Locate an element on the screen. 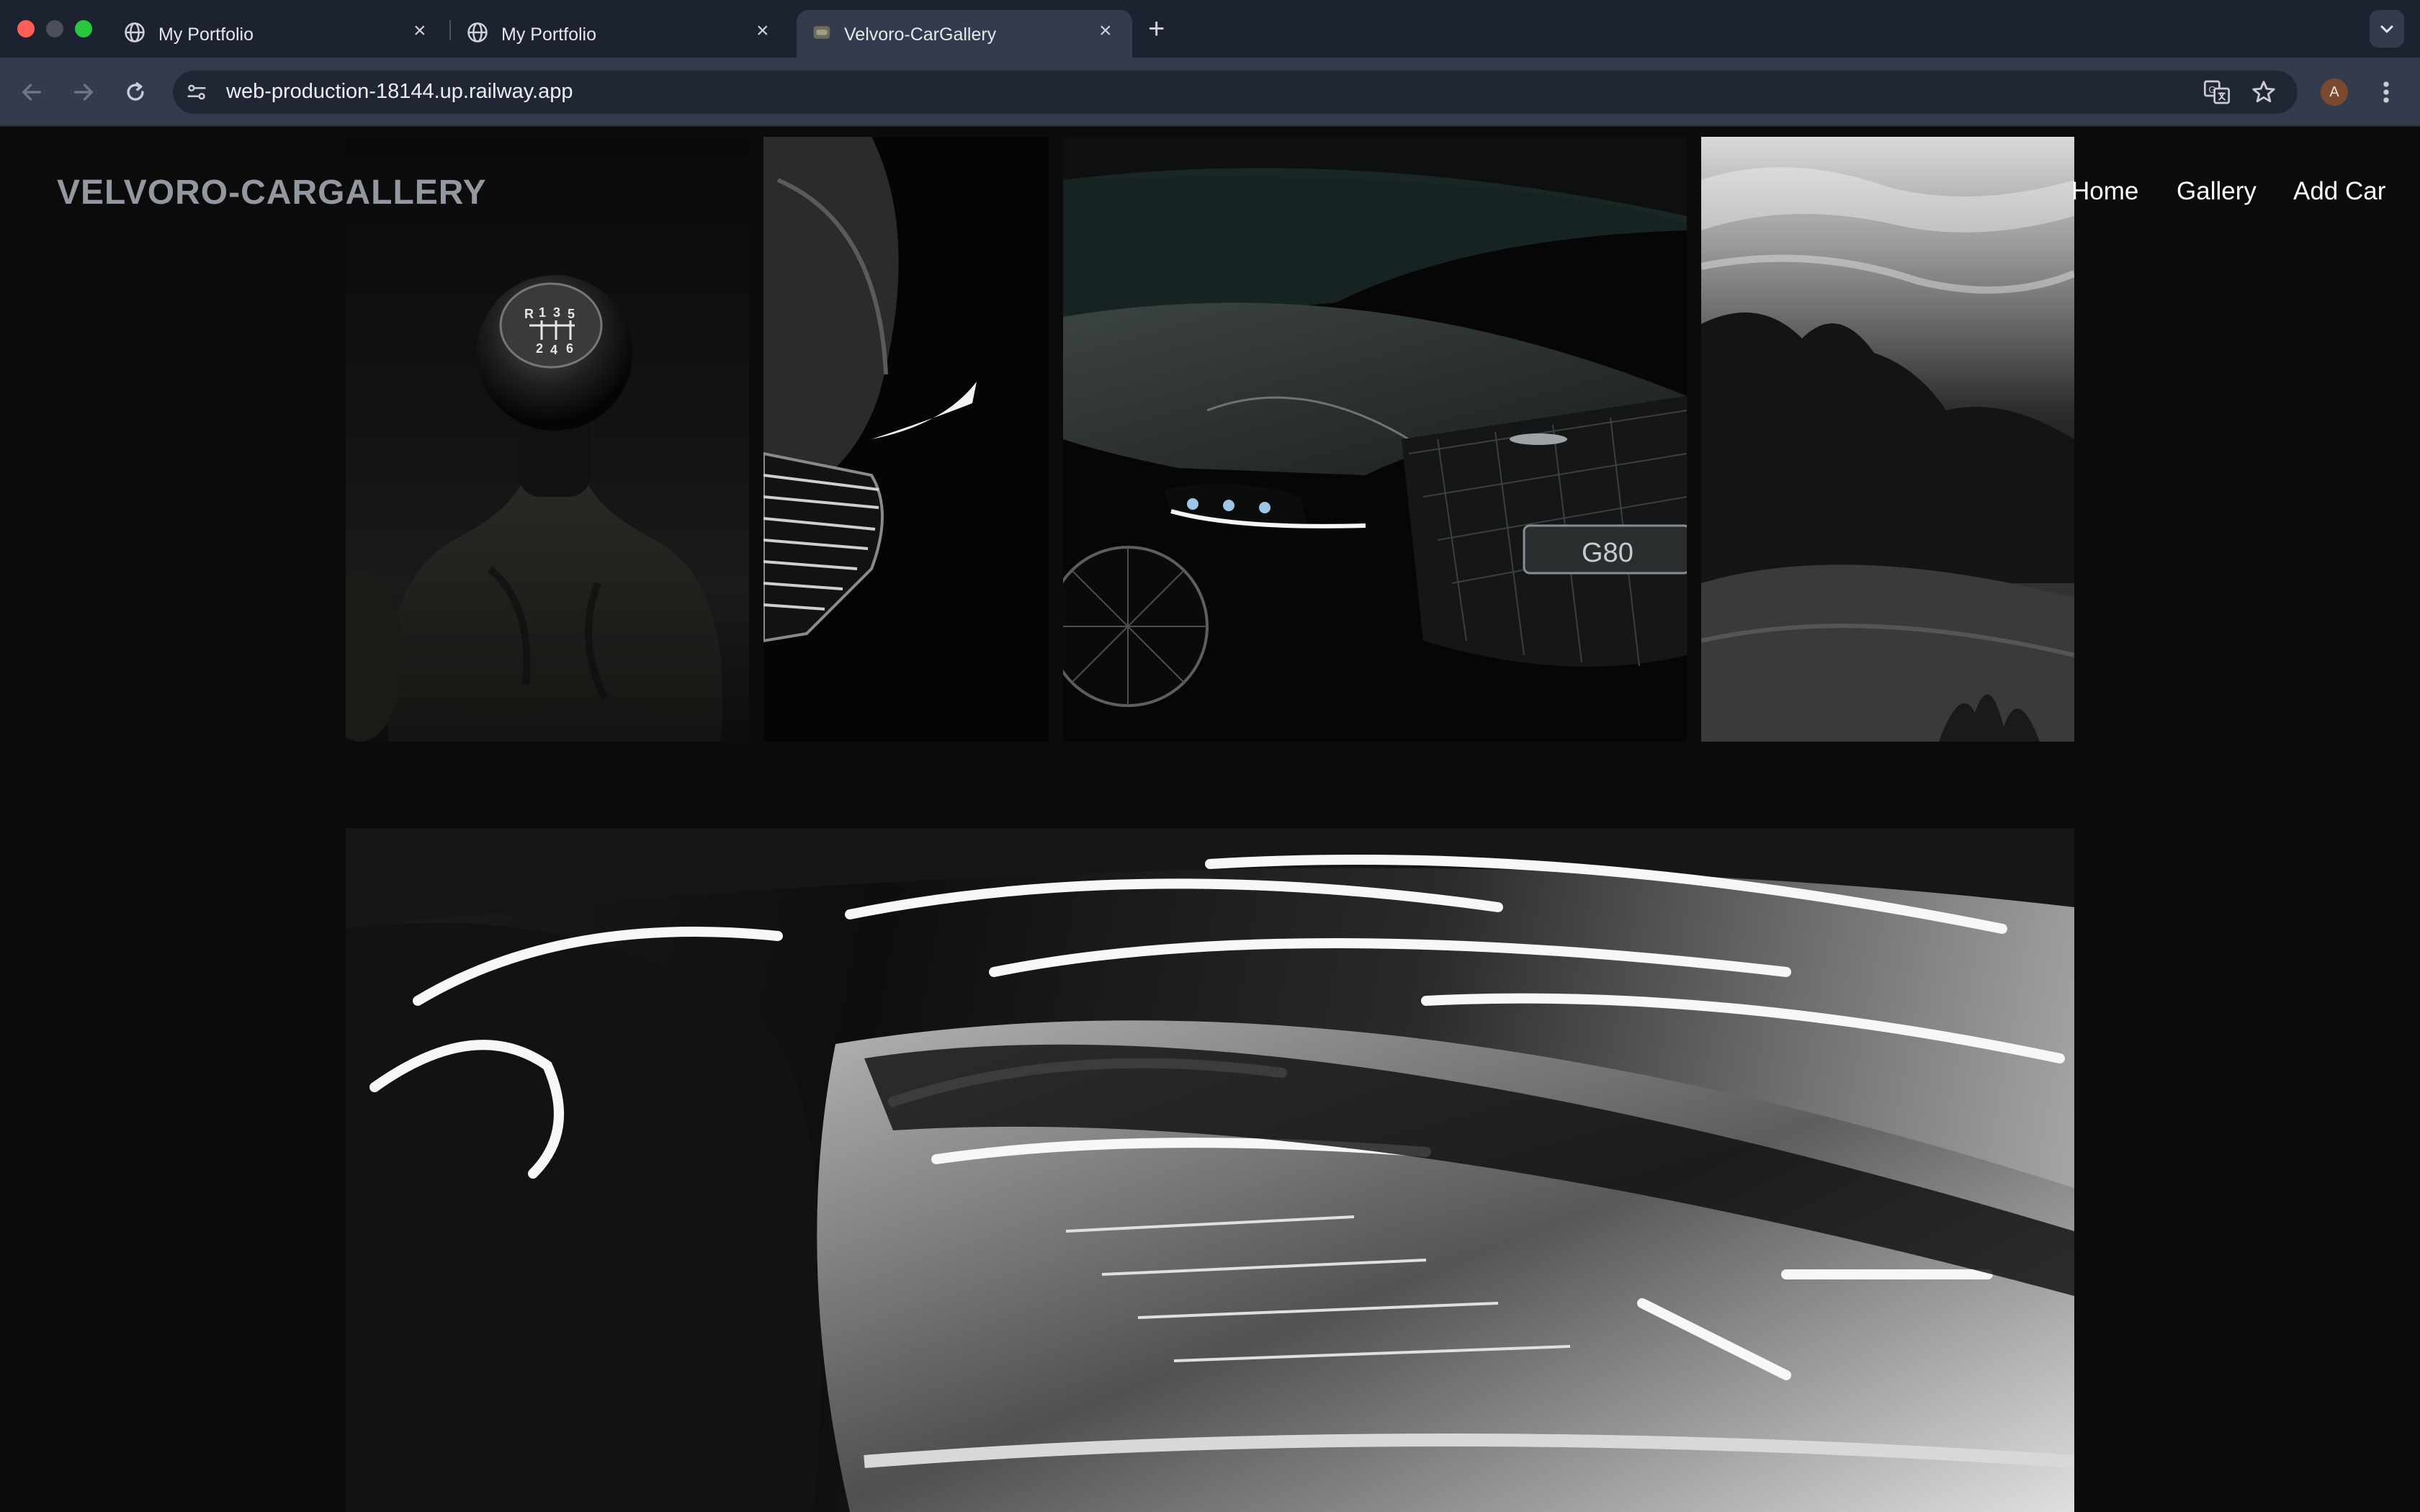 This screenshot has height=1512, width=2420. site-favicon-icon is located at coordinates (821, 32).